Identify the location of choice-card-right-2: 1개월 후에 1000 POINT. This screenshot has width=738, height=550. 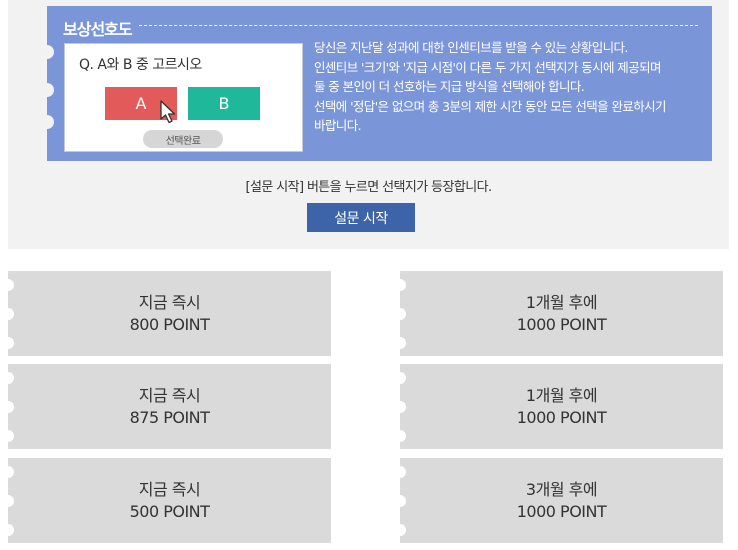
(558, 406).